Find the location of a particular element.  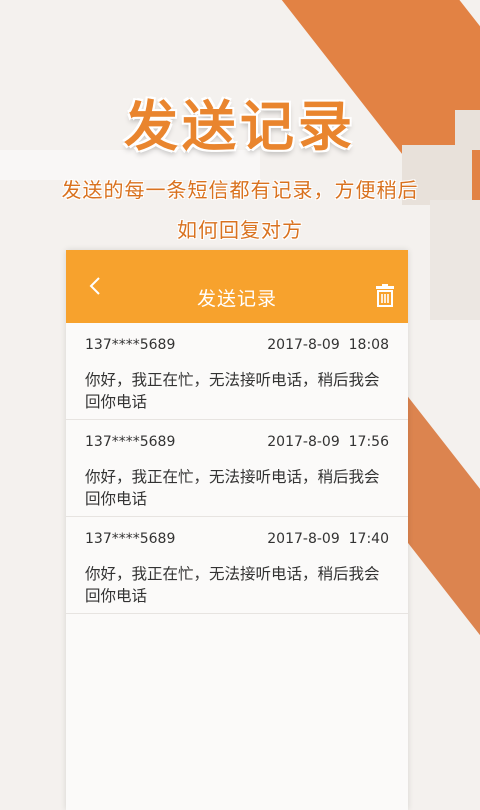

app-bar-title: 发送记录 is located at coordinates (236, 299).